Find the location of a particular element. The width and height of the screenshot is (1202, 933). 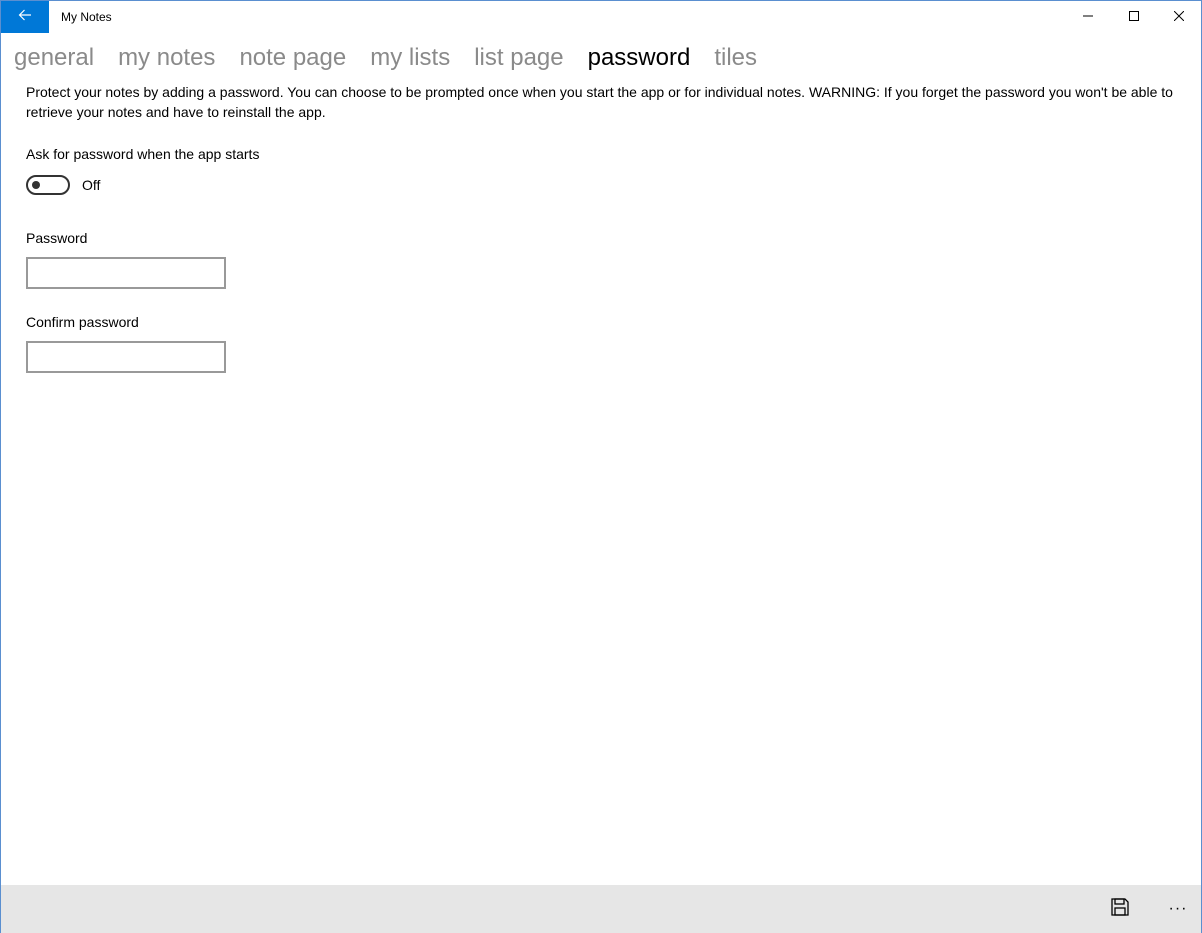

command-bar: ··· is located at coordinates (601, 909).